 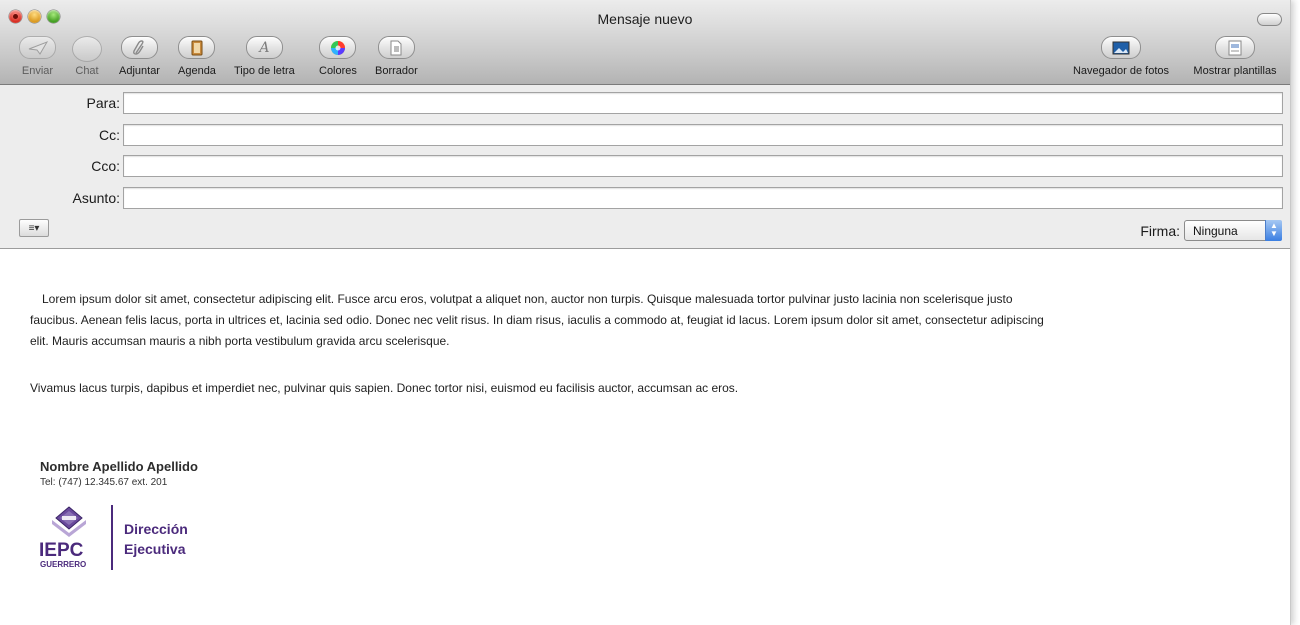 I want to click on address-book-icon, so click(x=197, y=47).